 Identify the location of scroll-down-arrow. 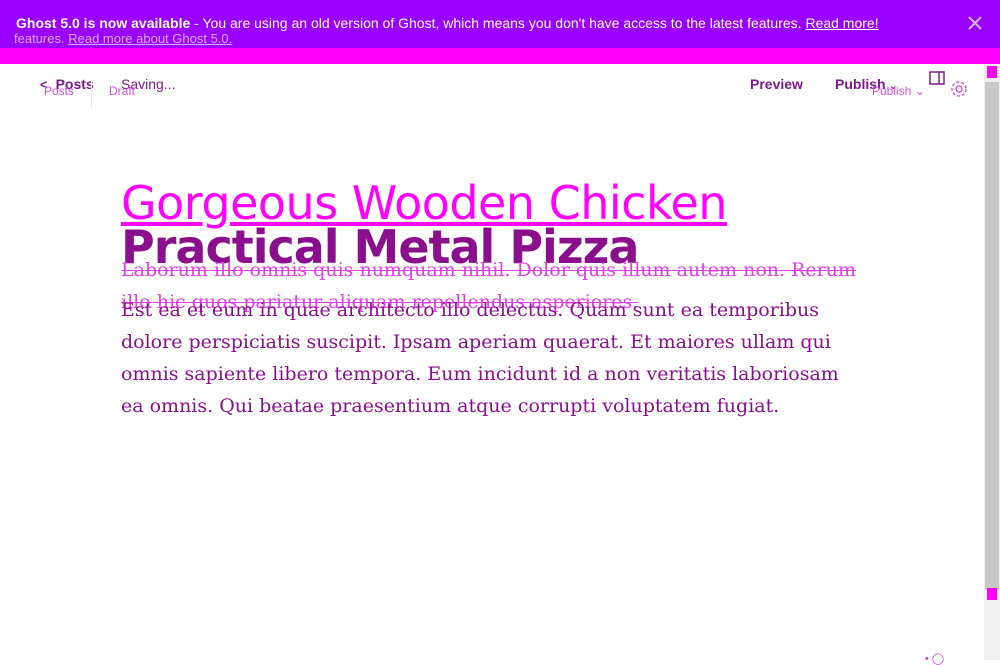
(992, 594).